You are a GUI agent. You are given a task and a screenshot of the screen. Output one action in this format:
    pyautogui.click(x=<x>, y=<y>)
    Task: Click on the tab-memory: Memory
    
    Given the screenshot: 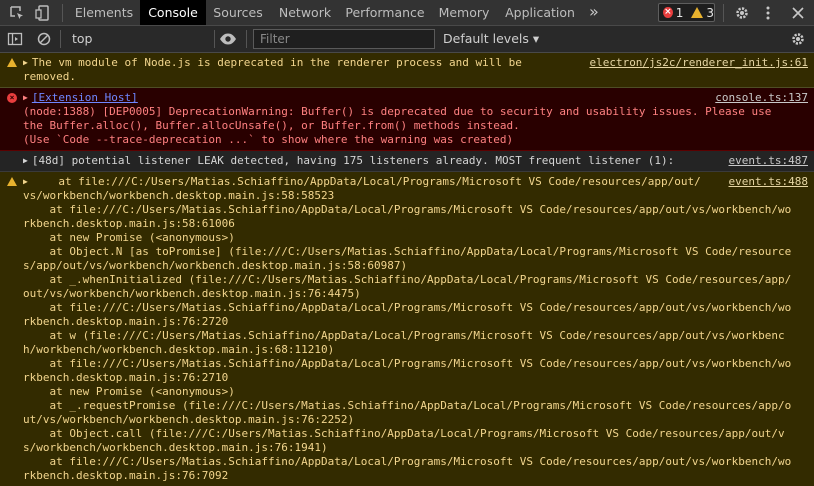 What is the action you would take?
    pyautogui.click(x=464, y=12)
    